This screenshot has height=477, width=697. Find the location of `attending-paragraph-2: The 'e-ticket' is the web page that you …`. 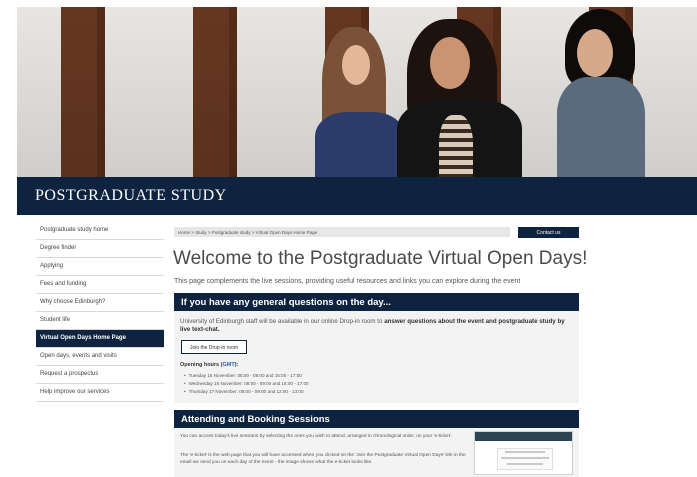

attending-paragraph-2: The 'e-ticket' is the web page that you … is located at coordinates (323, 459).